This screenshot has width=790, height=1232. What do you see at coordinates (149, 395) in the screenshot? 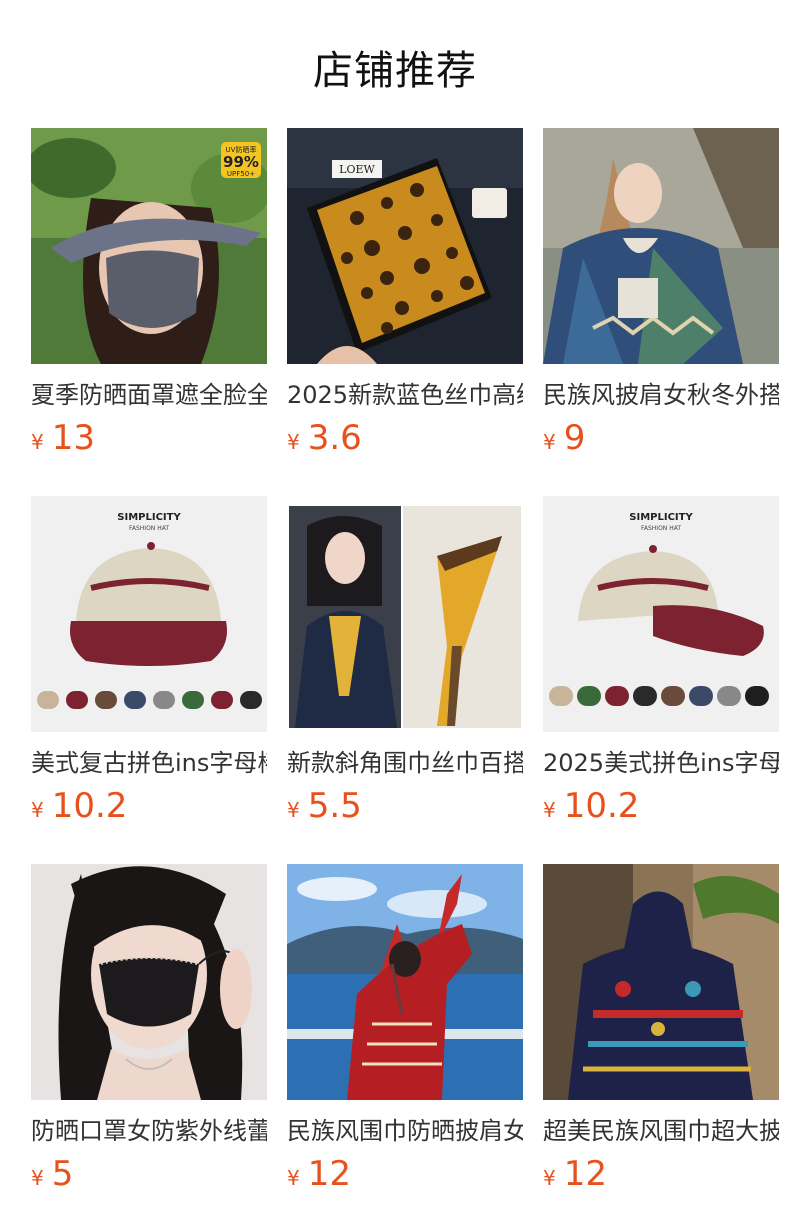
I see `product-name: 夏季防晒面罩遮全脸全脸防紫外线` at bounding box center [149, 395].